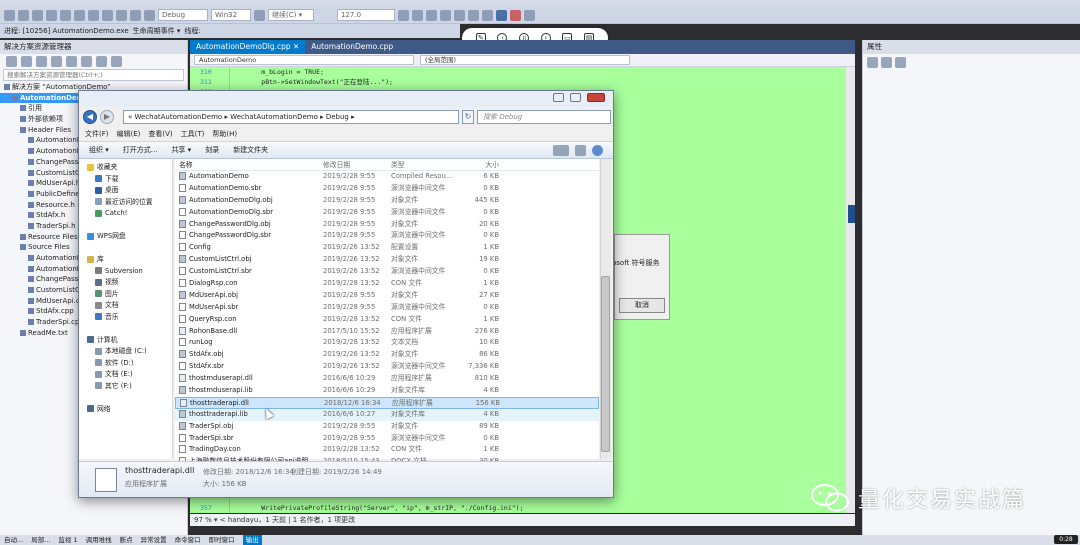 This screenshot has height=545, width=1080. Describe the element at coordinates (605, 364) in the screenshot. I see `file-list-scroll-thumb` at that location.